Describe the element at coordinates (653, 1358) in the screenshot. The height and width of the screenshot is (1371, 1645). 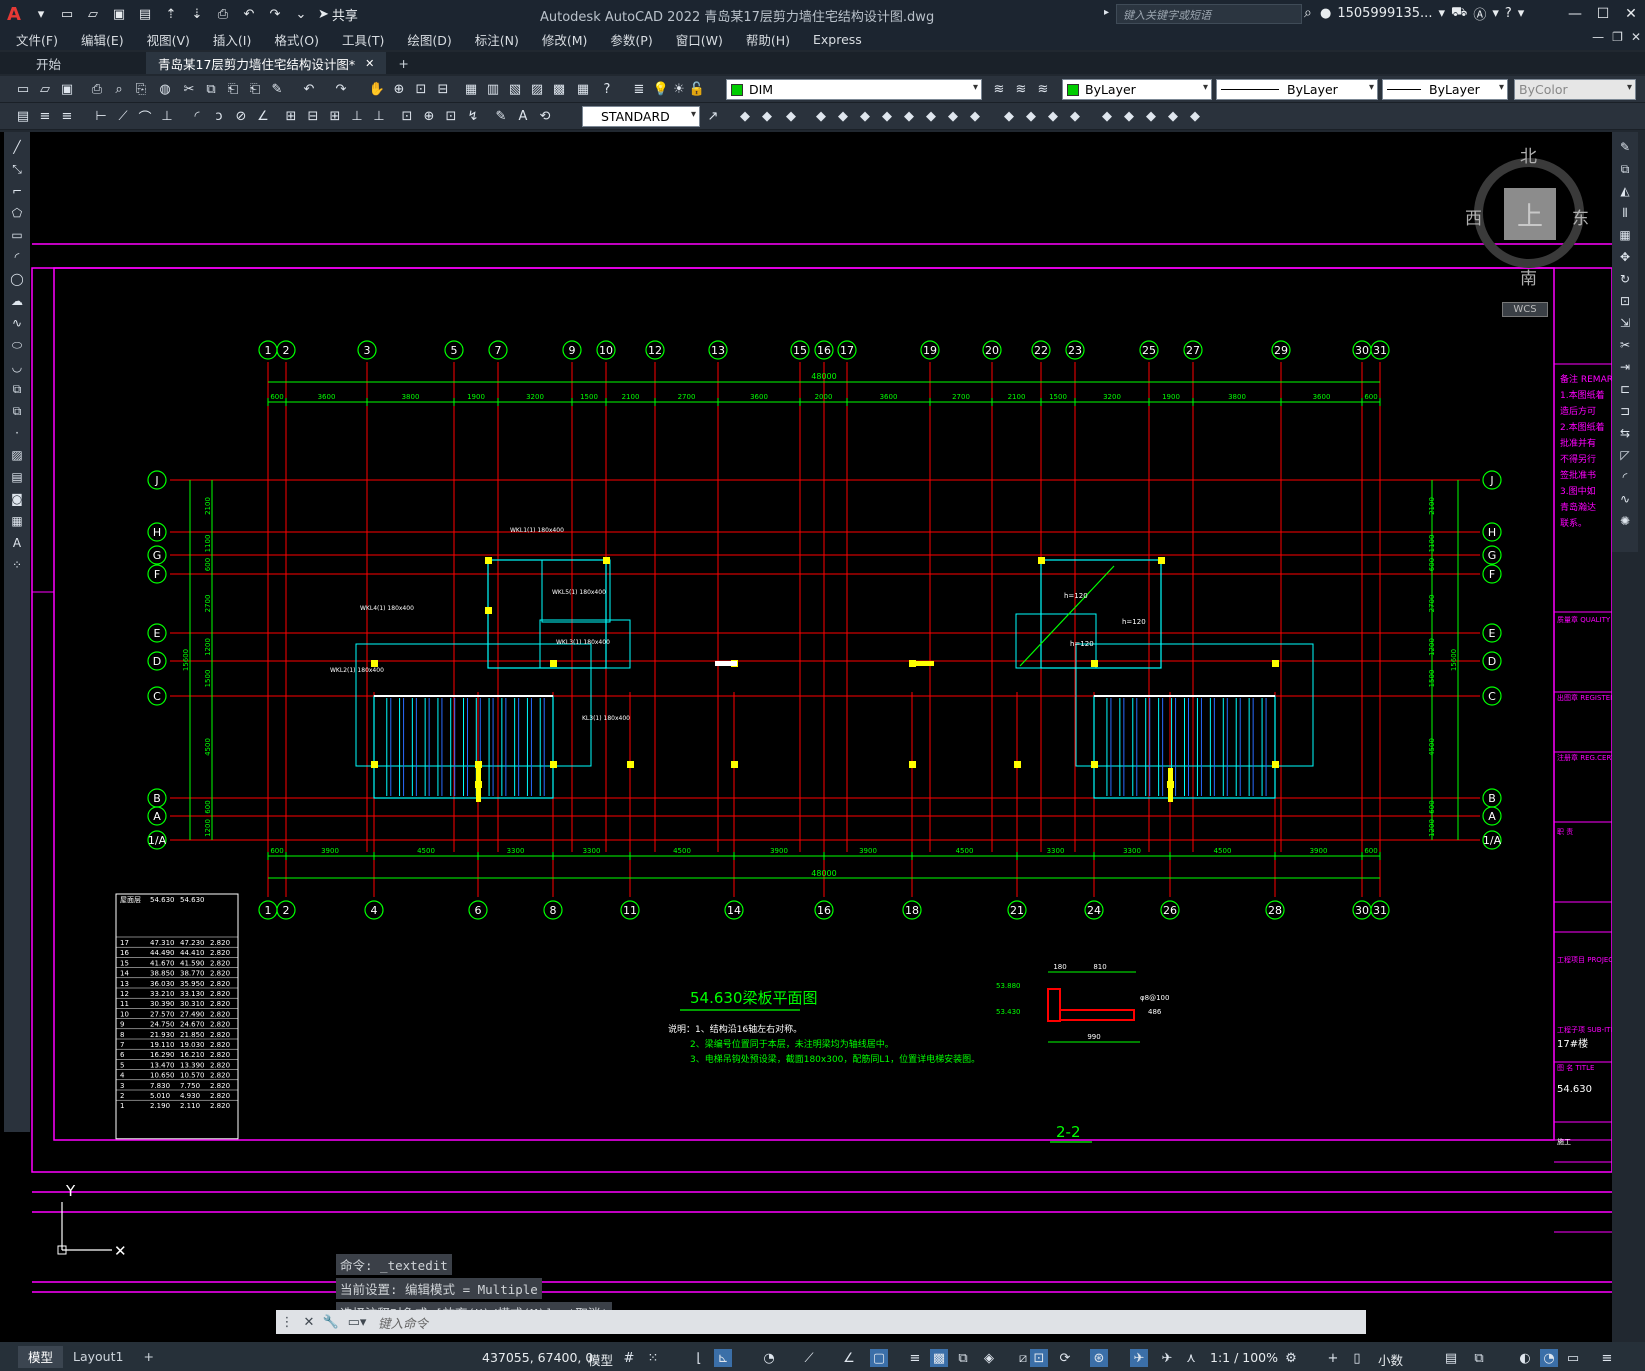
I see `snap-icon: ⁙` at that location.